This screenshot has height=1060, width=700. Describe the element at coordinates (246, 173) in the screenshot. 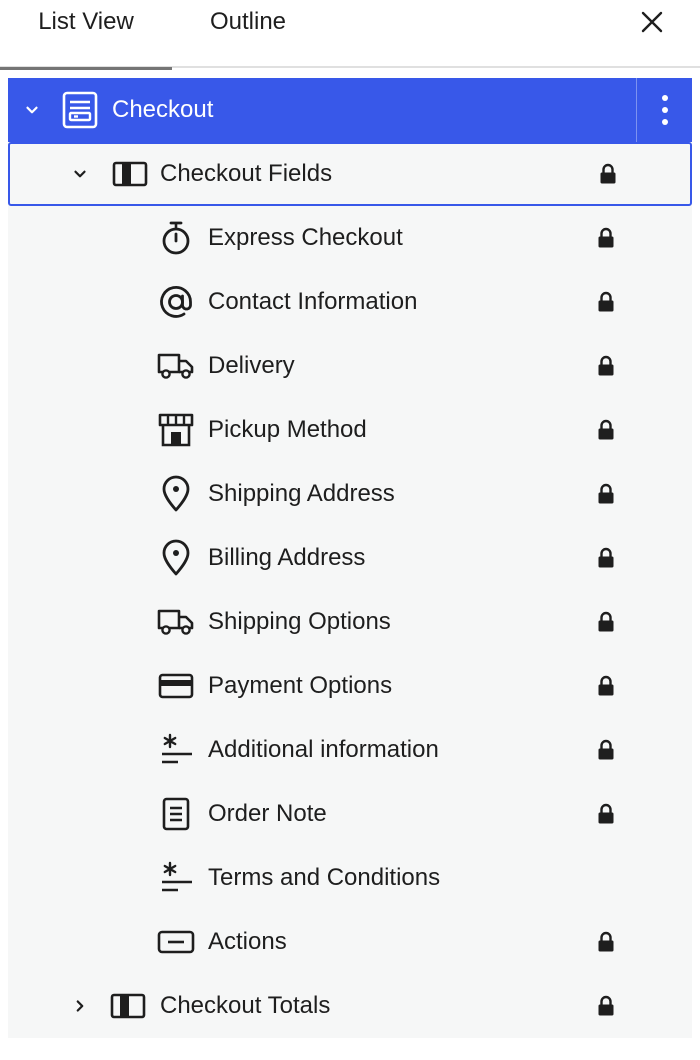

I see `tree-item-label: Checkout Fields` at that location.